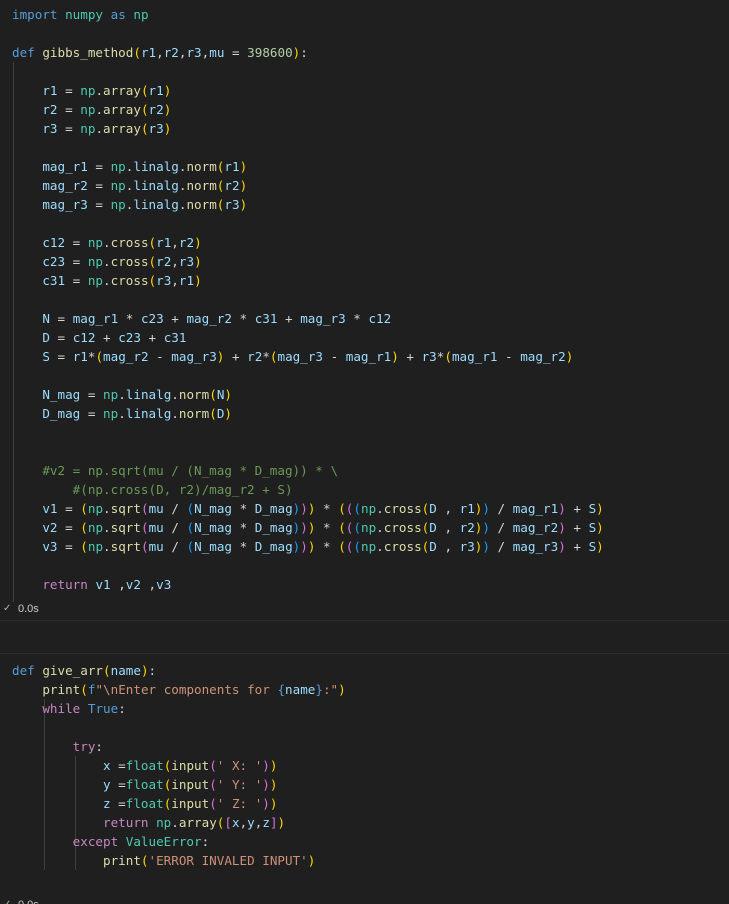  Describe the element at coordinates (126, 822) in the screenshot. I see `code-token: return` at that location.